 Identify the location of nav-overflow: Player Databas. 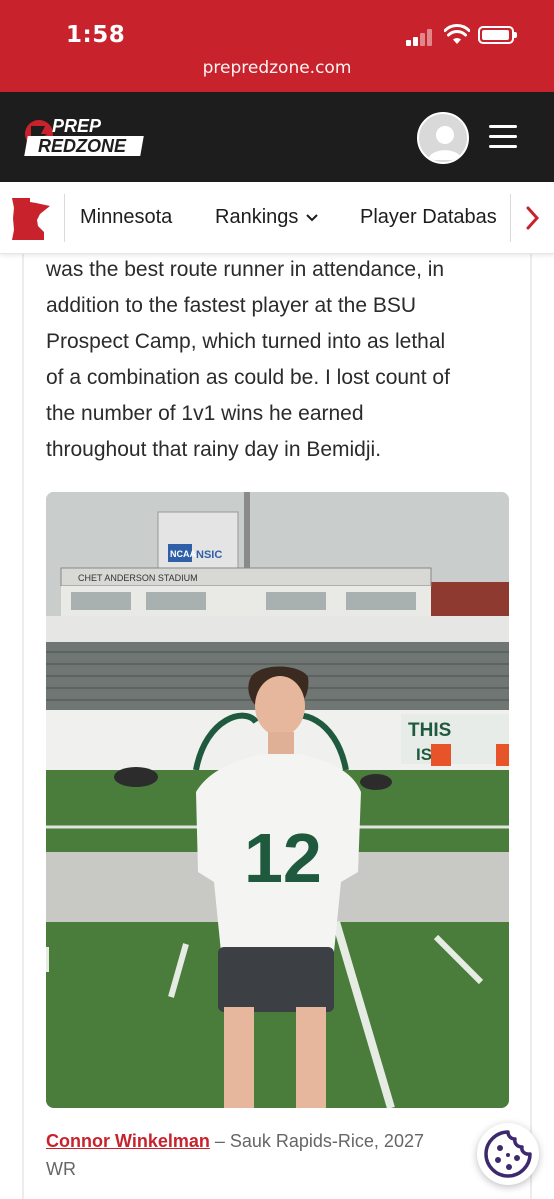
(434, 218).